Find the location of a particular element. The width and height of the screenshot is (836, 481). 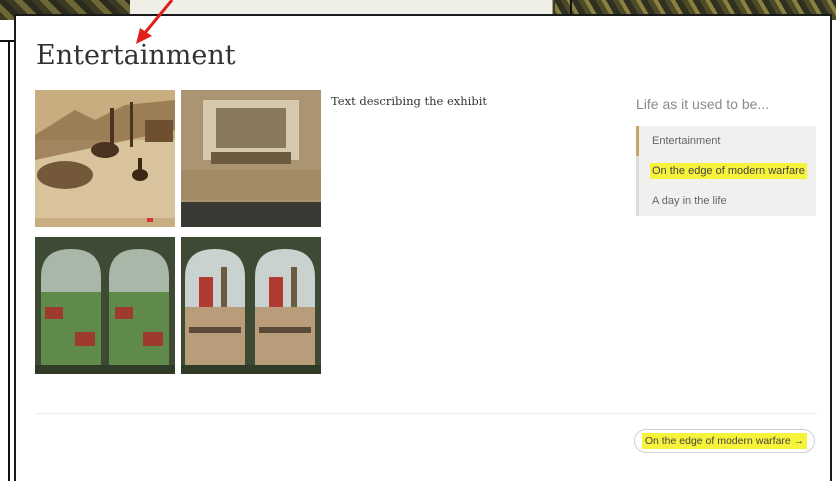

exhibit-description: Text describing the exhibit is located at coordinates (409, 101).